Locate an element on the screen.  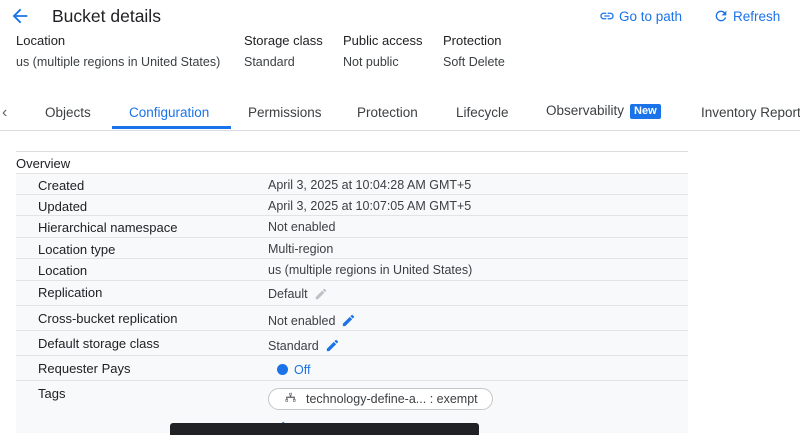
new-badge: New is located at coordinates (645, 111).